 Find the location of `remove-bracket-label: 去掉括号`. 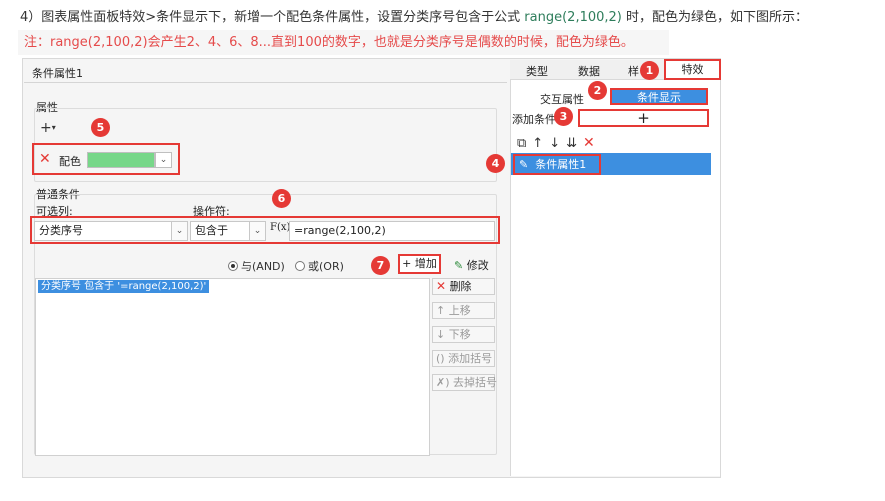

remove-bracket-label: 去掉括号 is located at coordinates (475, 382).